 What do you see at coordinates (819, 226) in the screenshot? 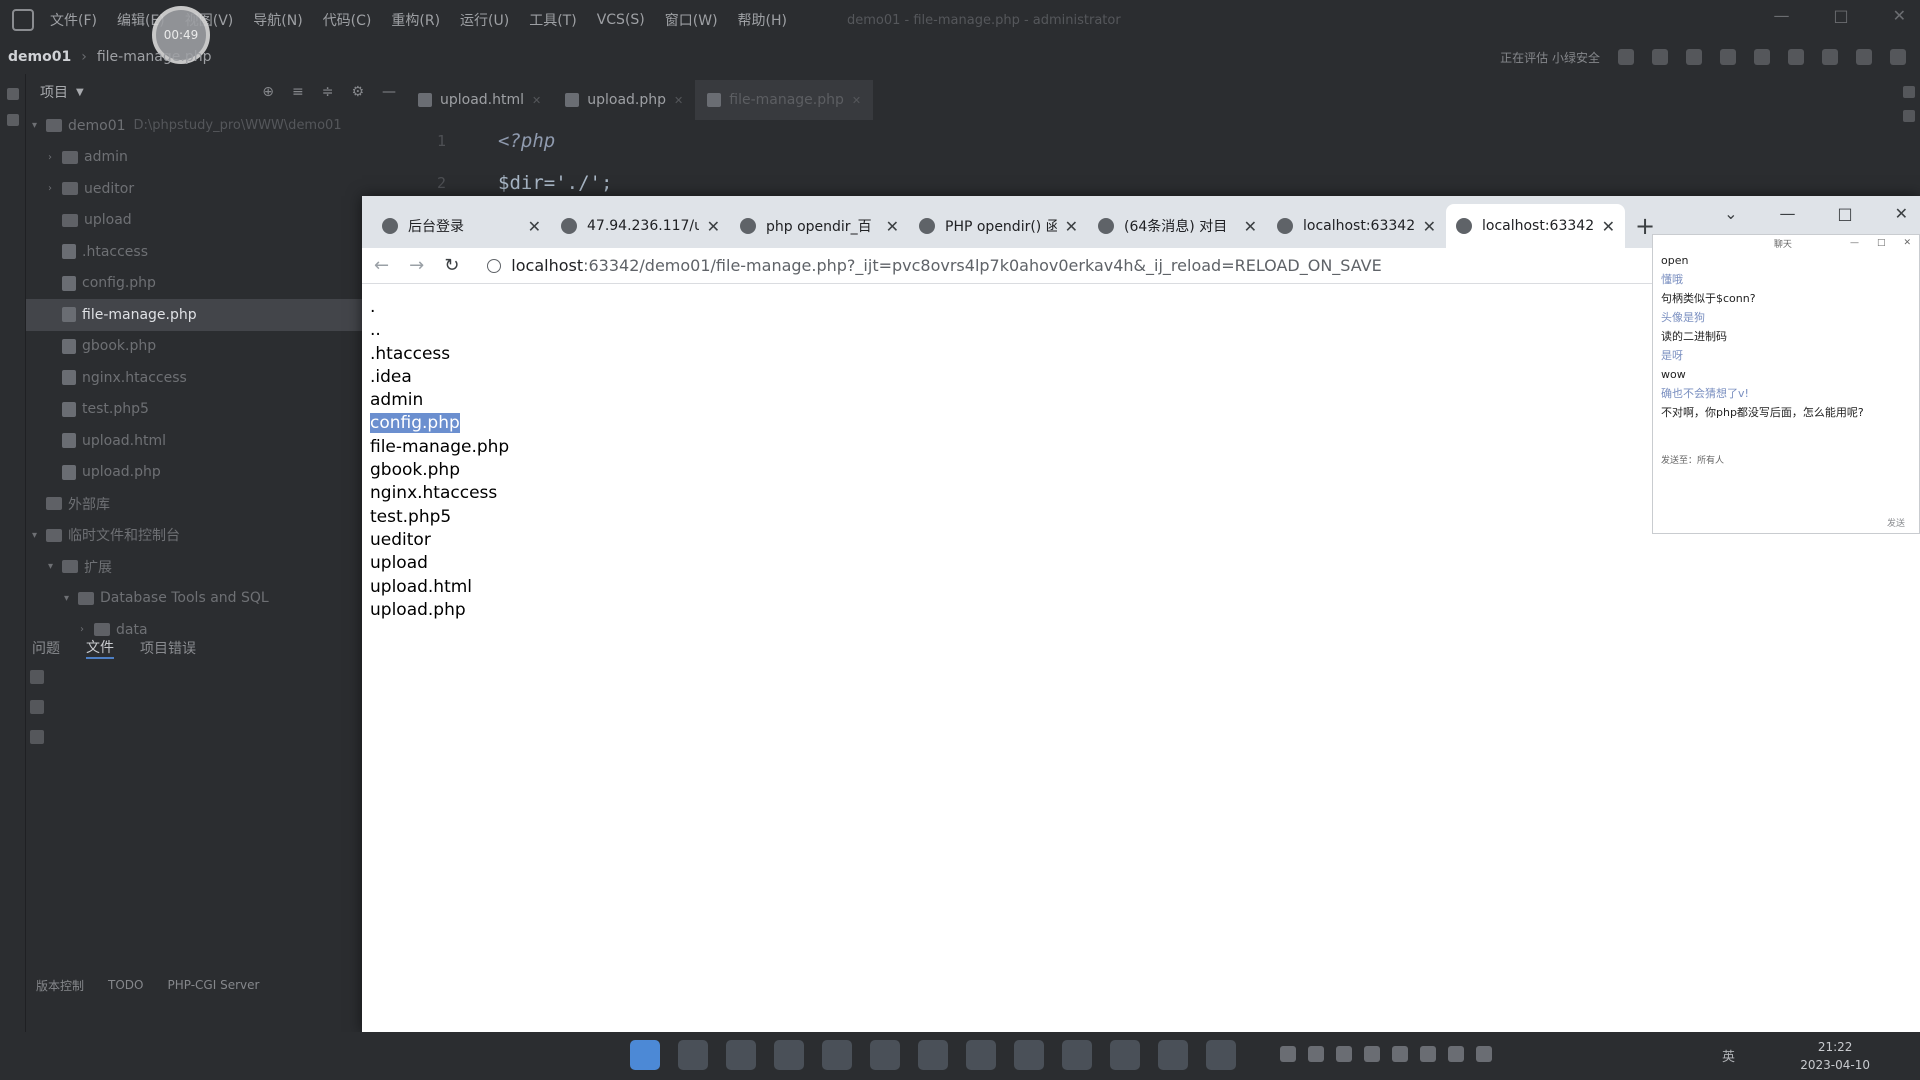
I see `browser-tab: php opendir_百 ✕` at bounding box center [819, 226].